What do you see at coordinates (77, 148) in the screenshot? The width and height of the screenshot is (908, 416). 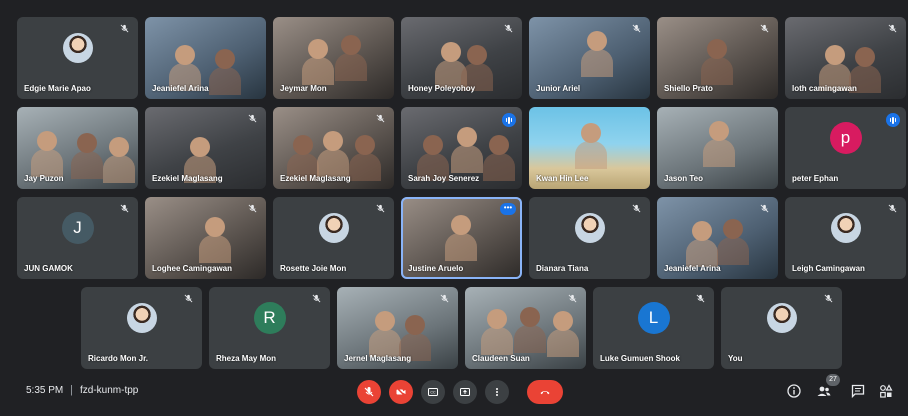 I see `participant-tile: Jay Puzon` at bounding box center [77, 148].